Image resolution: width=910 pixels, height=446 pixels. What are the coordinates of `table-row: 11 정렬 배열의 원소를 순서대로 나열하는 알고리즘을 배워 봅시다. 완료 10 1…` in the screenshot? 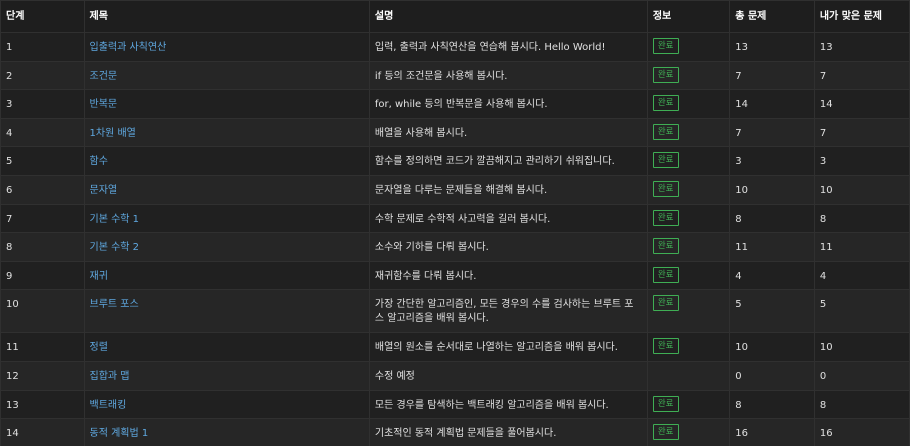 It's located at (455, 347).